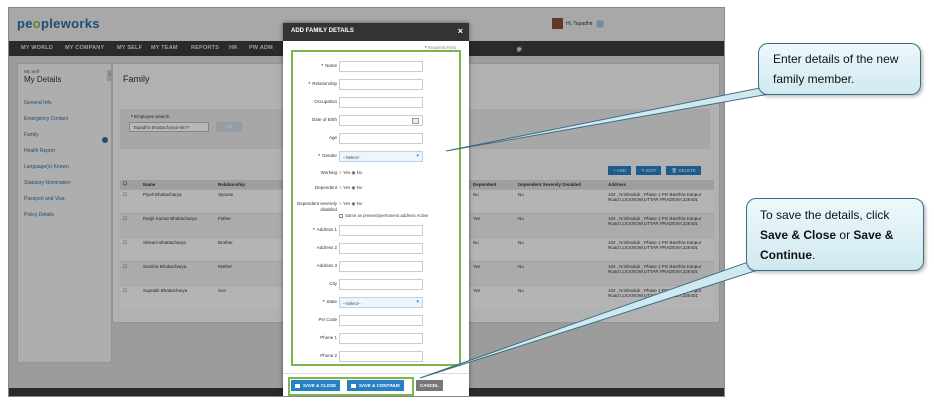  What do you see at coordinates (381, 102) in the screenshot?
I see `occupation-input` at bounding box center [381, 102].